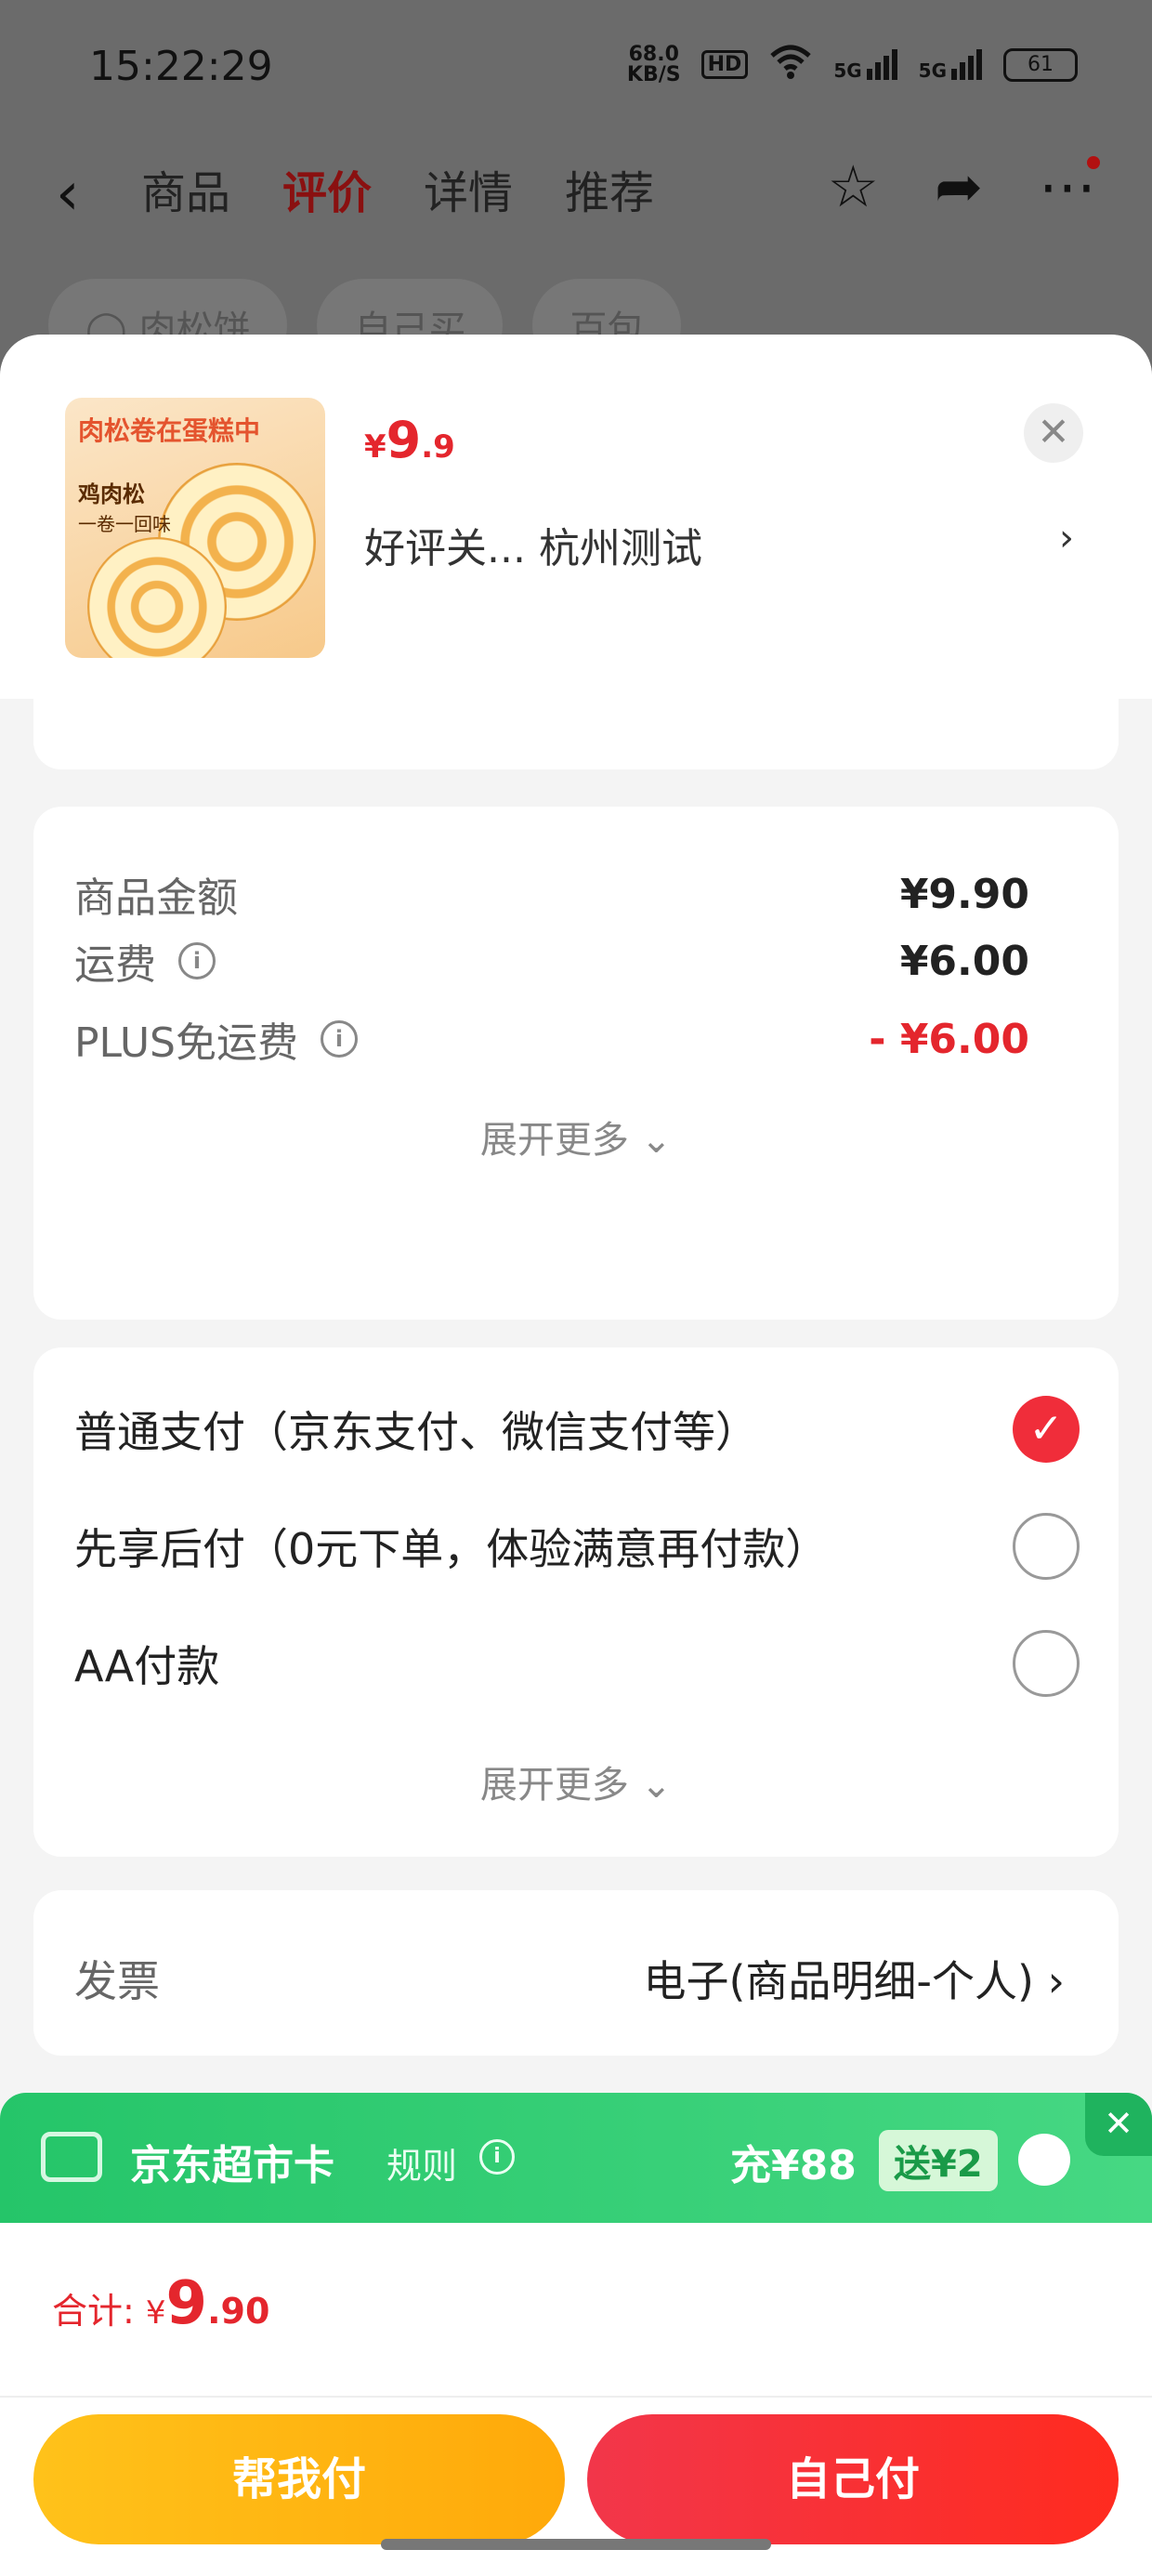 Image resolution: width=1152 pixels, height=2576 pixels. I want to click on product-thumbnail: 肉松卷在蛋糕中 鸡肉松 一卷一回味, so click(195, 528).